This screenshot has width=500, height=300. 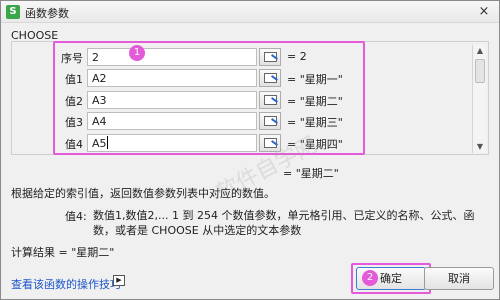 I want to click on app-icon: S, so click(x=13, y=12).